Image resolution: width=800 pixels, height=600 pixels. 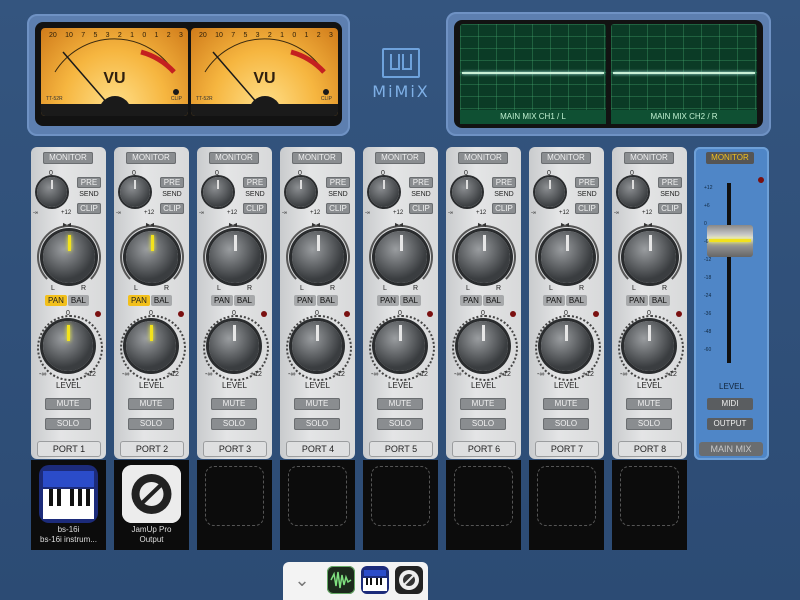 What do you see at coordinates (484, 449) in the screenshot?
I see `port-button: PORT 6` at bounding box center [484, 449].